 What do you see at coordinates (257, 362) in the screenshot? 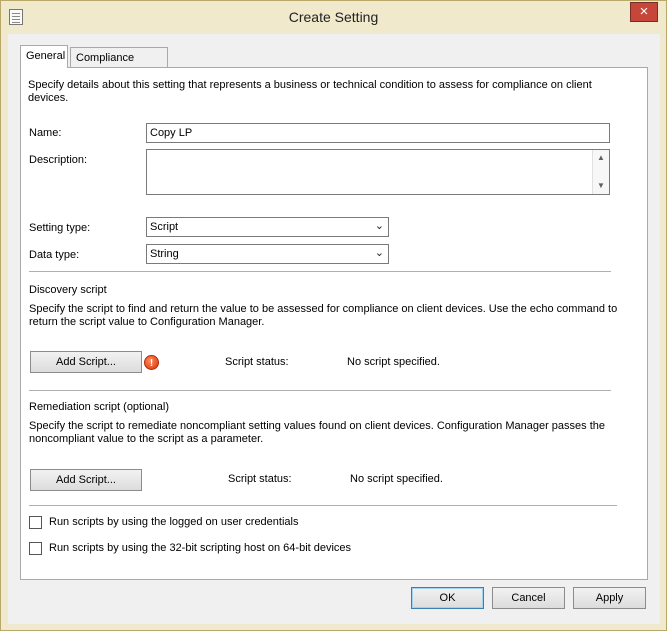
I see `discovery-status-label: Script status:` at bounding box center [257, 362].